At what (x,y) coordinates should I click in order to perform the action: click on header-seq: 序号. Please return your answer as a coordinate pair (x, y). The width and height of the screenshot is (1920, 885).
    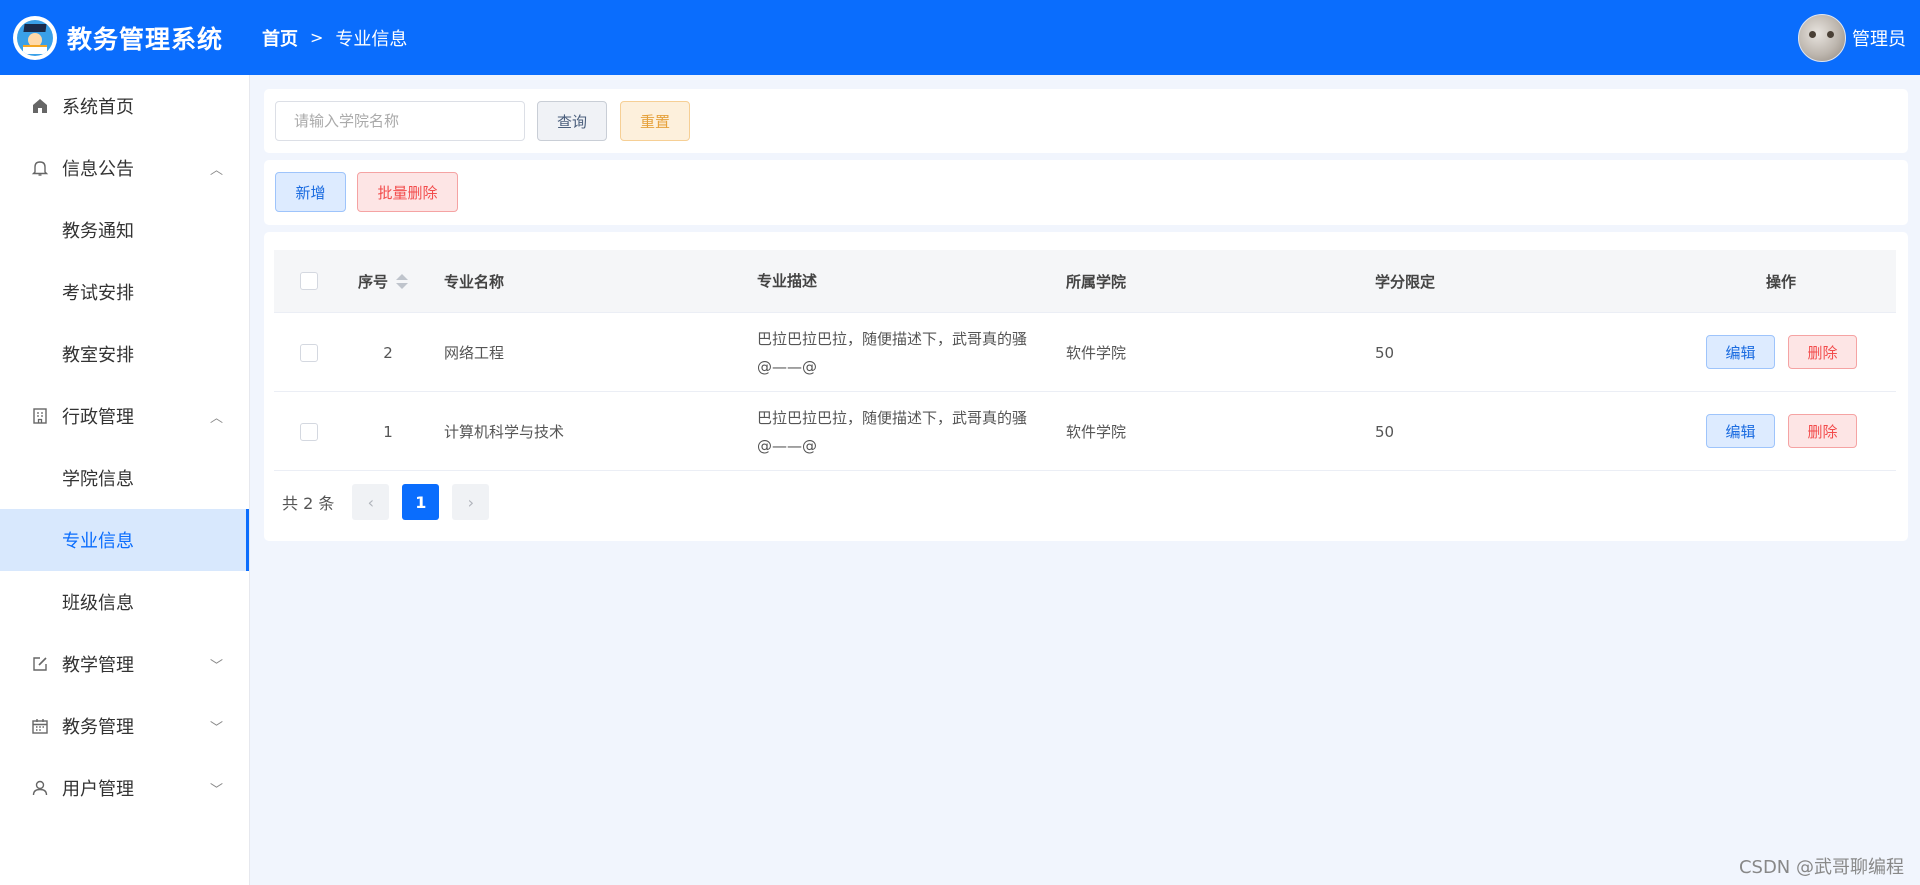
    Looking at the image, I should click on (383, 281).